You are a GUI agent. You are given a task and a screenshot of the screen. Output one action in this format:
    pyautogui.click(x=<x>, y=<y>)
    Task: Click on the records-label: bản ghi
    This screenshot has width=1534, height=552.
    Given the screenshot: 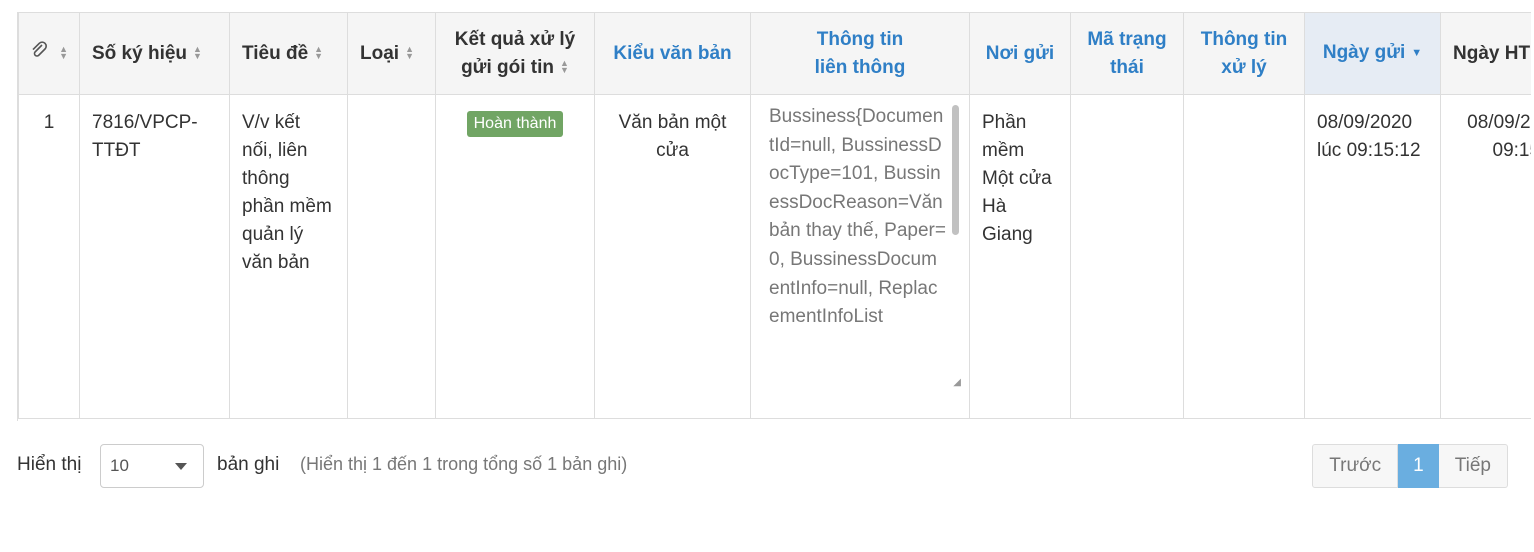 What is the action you would take?
    pyautogui.click(x=248, y=464)
    